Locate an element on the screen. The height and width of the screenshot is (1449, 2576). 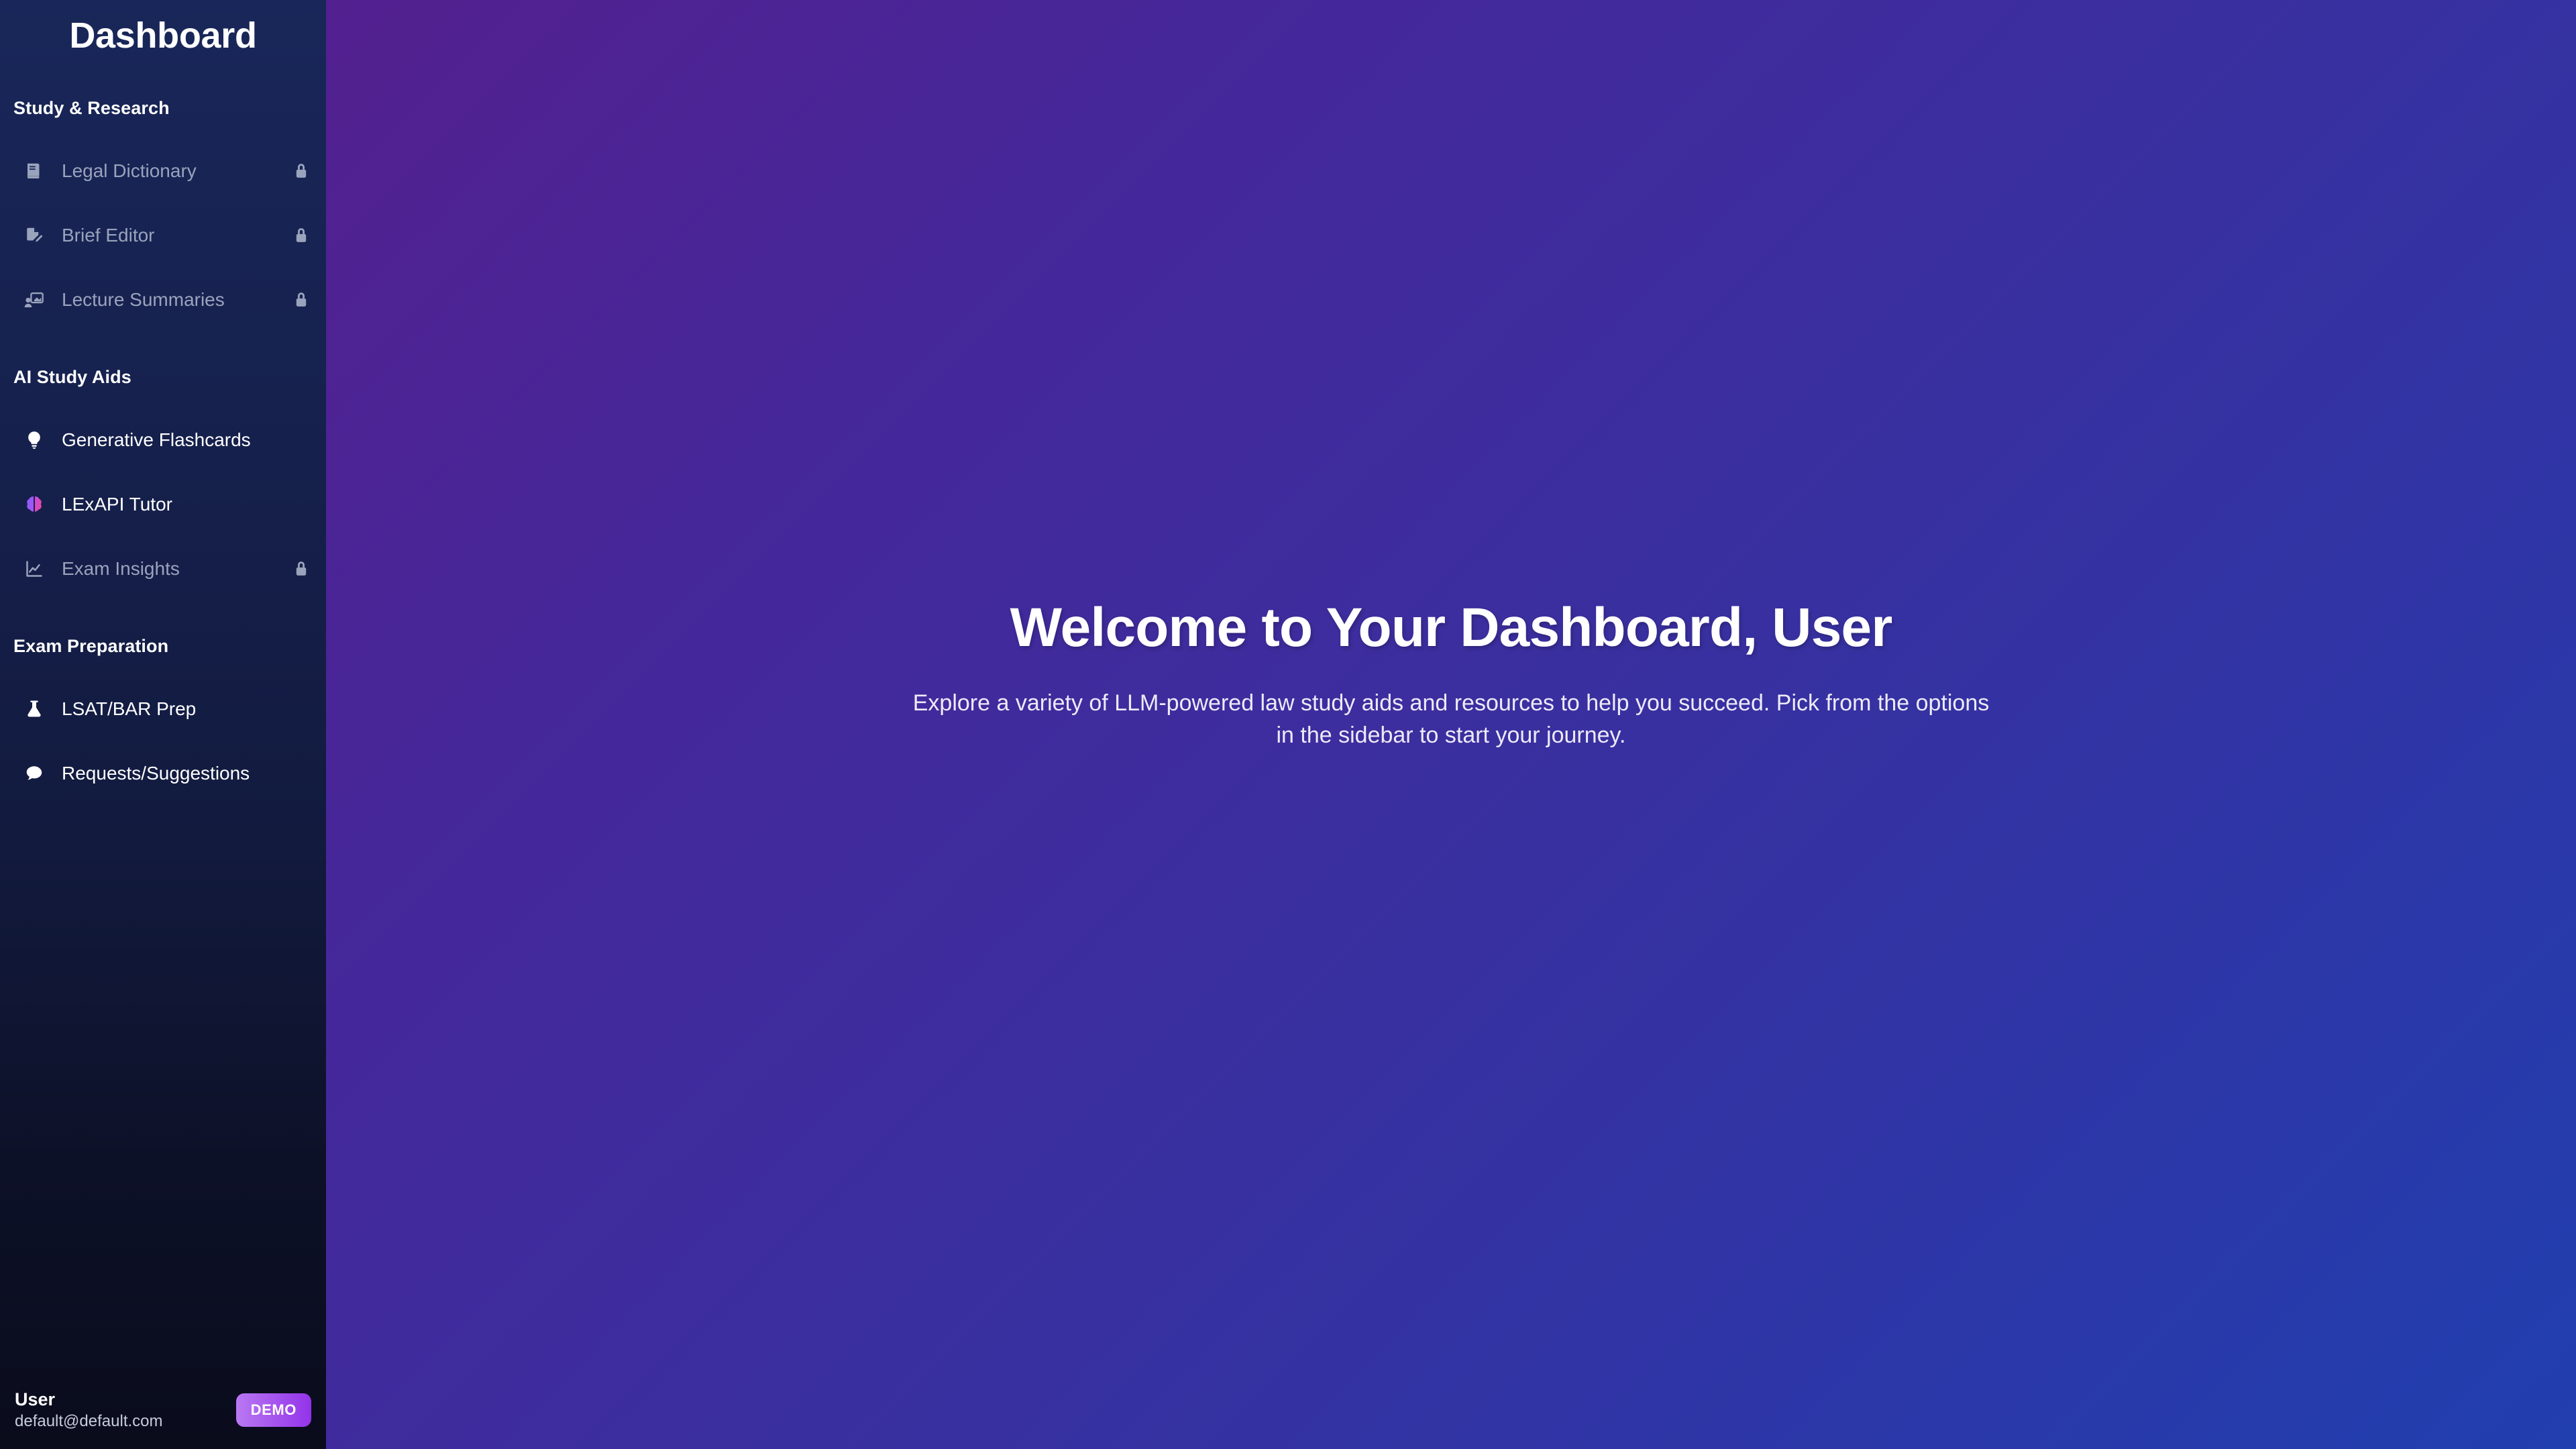
sidebar-item-lsat-bar-prep: LSAT/BAR Prep is located at coordinates (163, 709).